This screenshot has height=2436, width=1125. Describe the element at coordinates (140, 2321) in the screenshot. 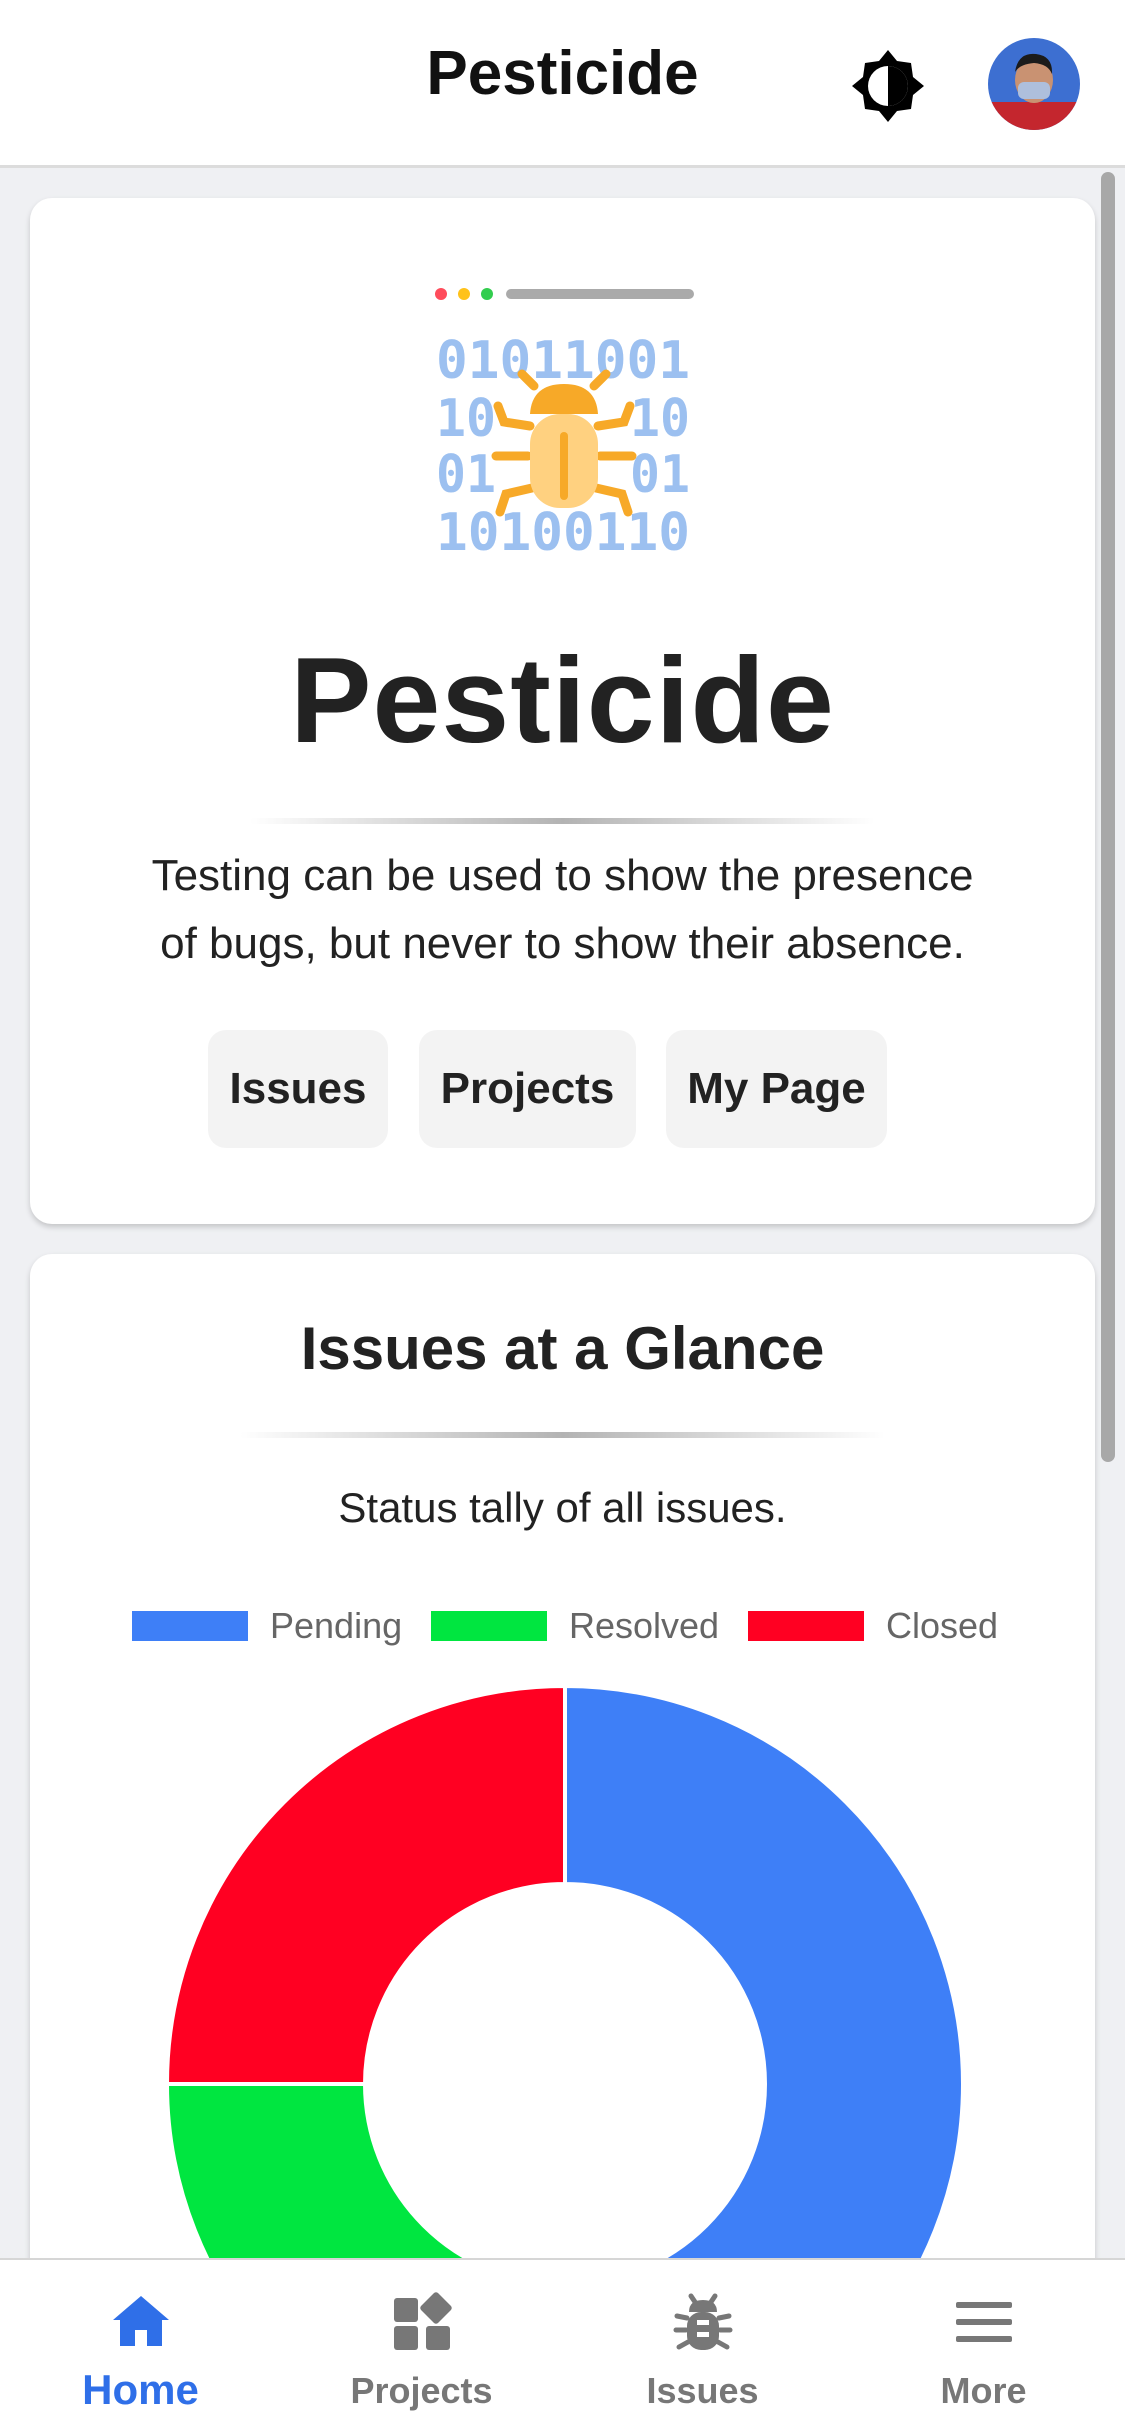

I see `home-icon` at that location.